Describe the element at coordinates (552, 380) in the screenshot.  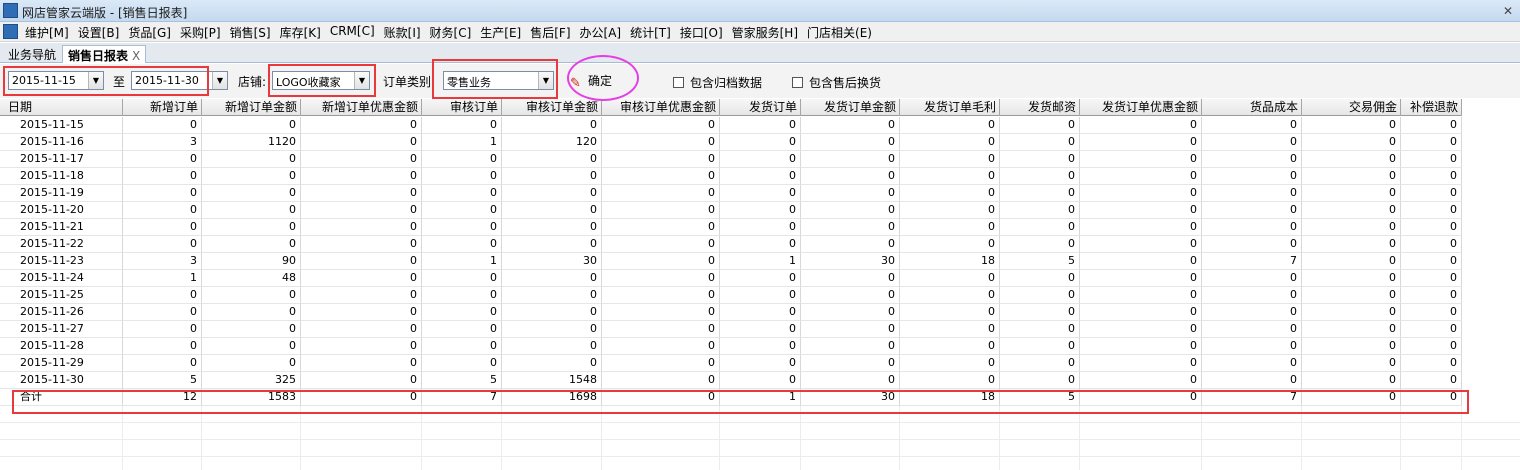
I see `table-cell: 1548` at that location.